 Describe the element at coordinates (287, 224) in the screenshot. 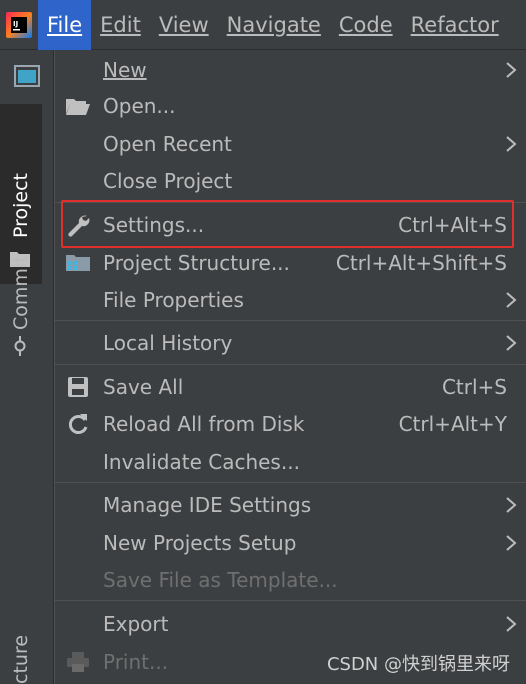

I see `settings-highlight-box` at that location.